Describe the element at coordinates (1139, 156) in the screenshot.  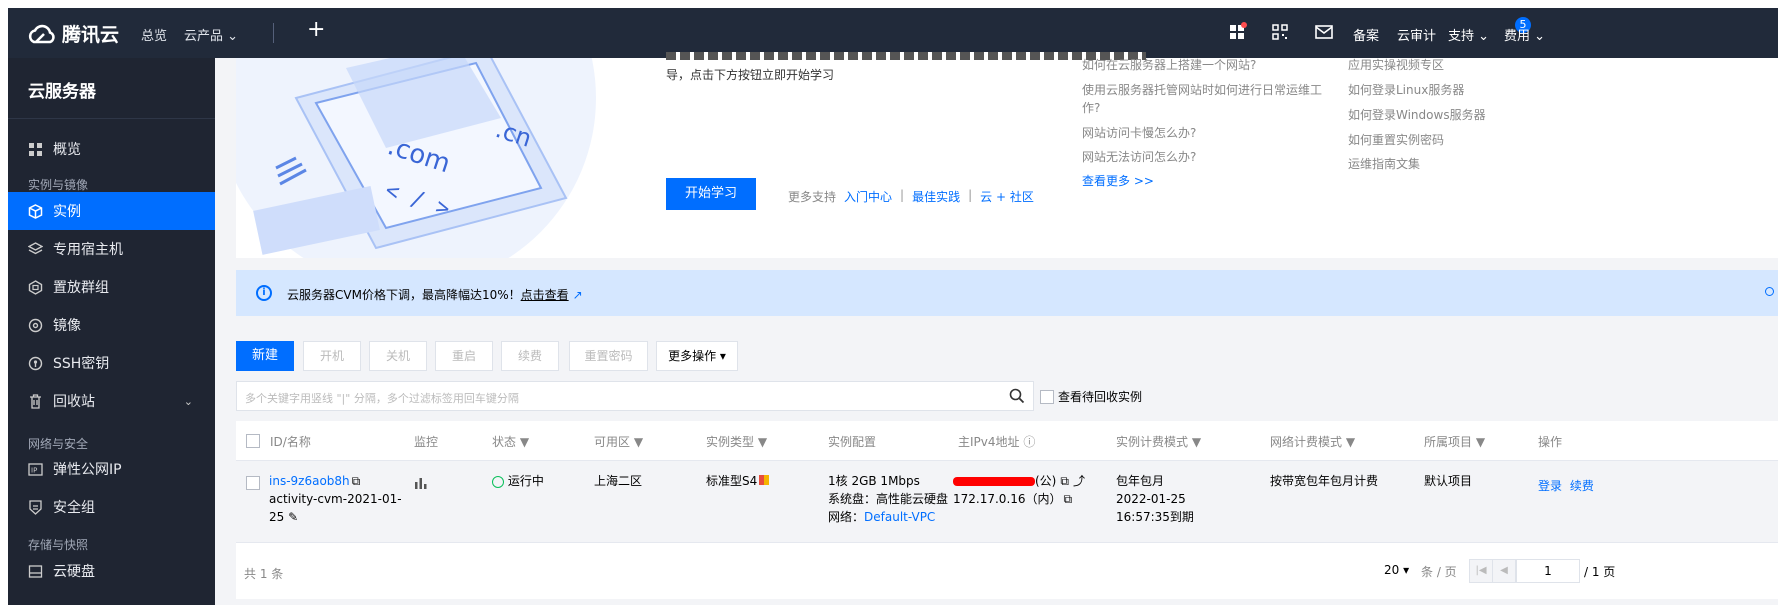
I see `faq-link: 网站无法访问怎么办?` at that location.